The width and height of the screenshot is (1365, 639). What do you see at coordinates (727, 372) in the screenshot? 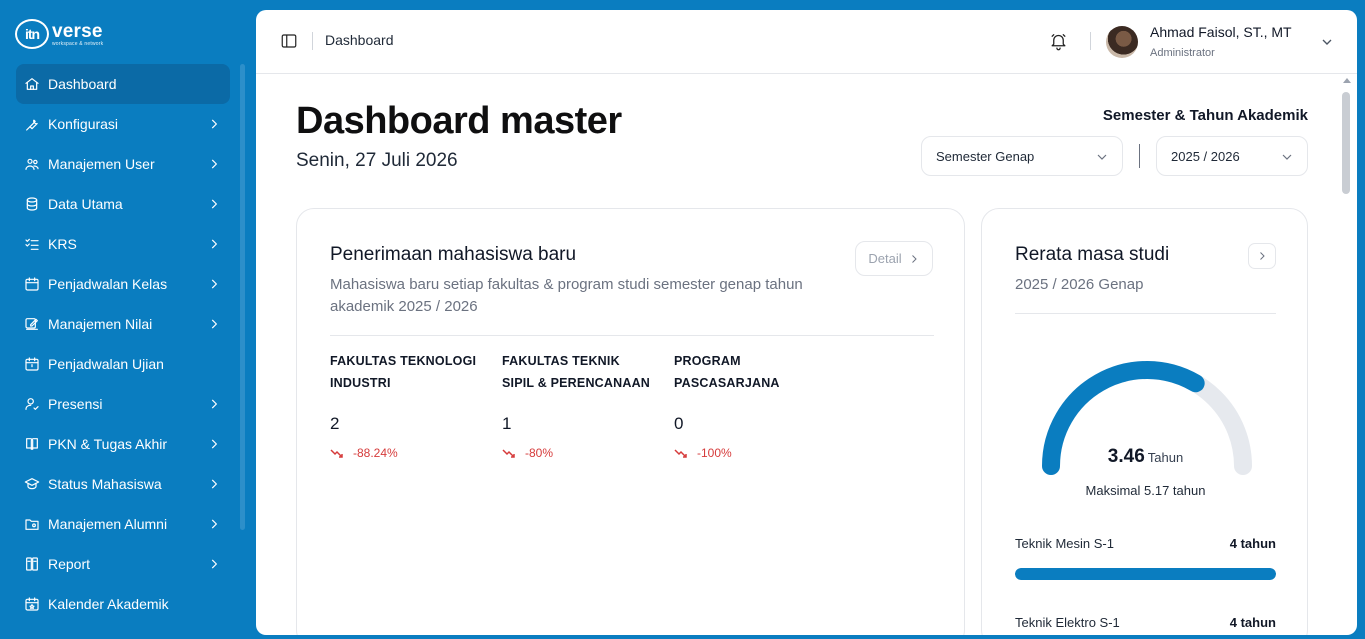
I see `faculty-name: PROGRAM PASCASARJANA` at bounding box center [727, 372].